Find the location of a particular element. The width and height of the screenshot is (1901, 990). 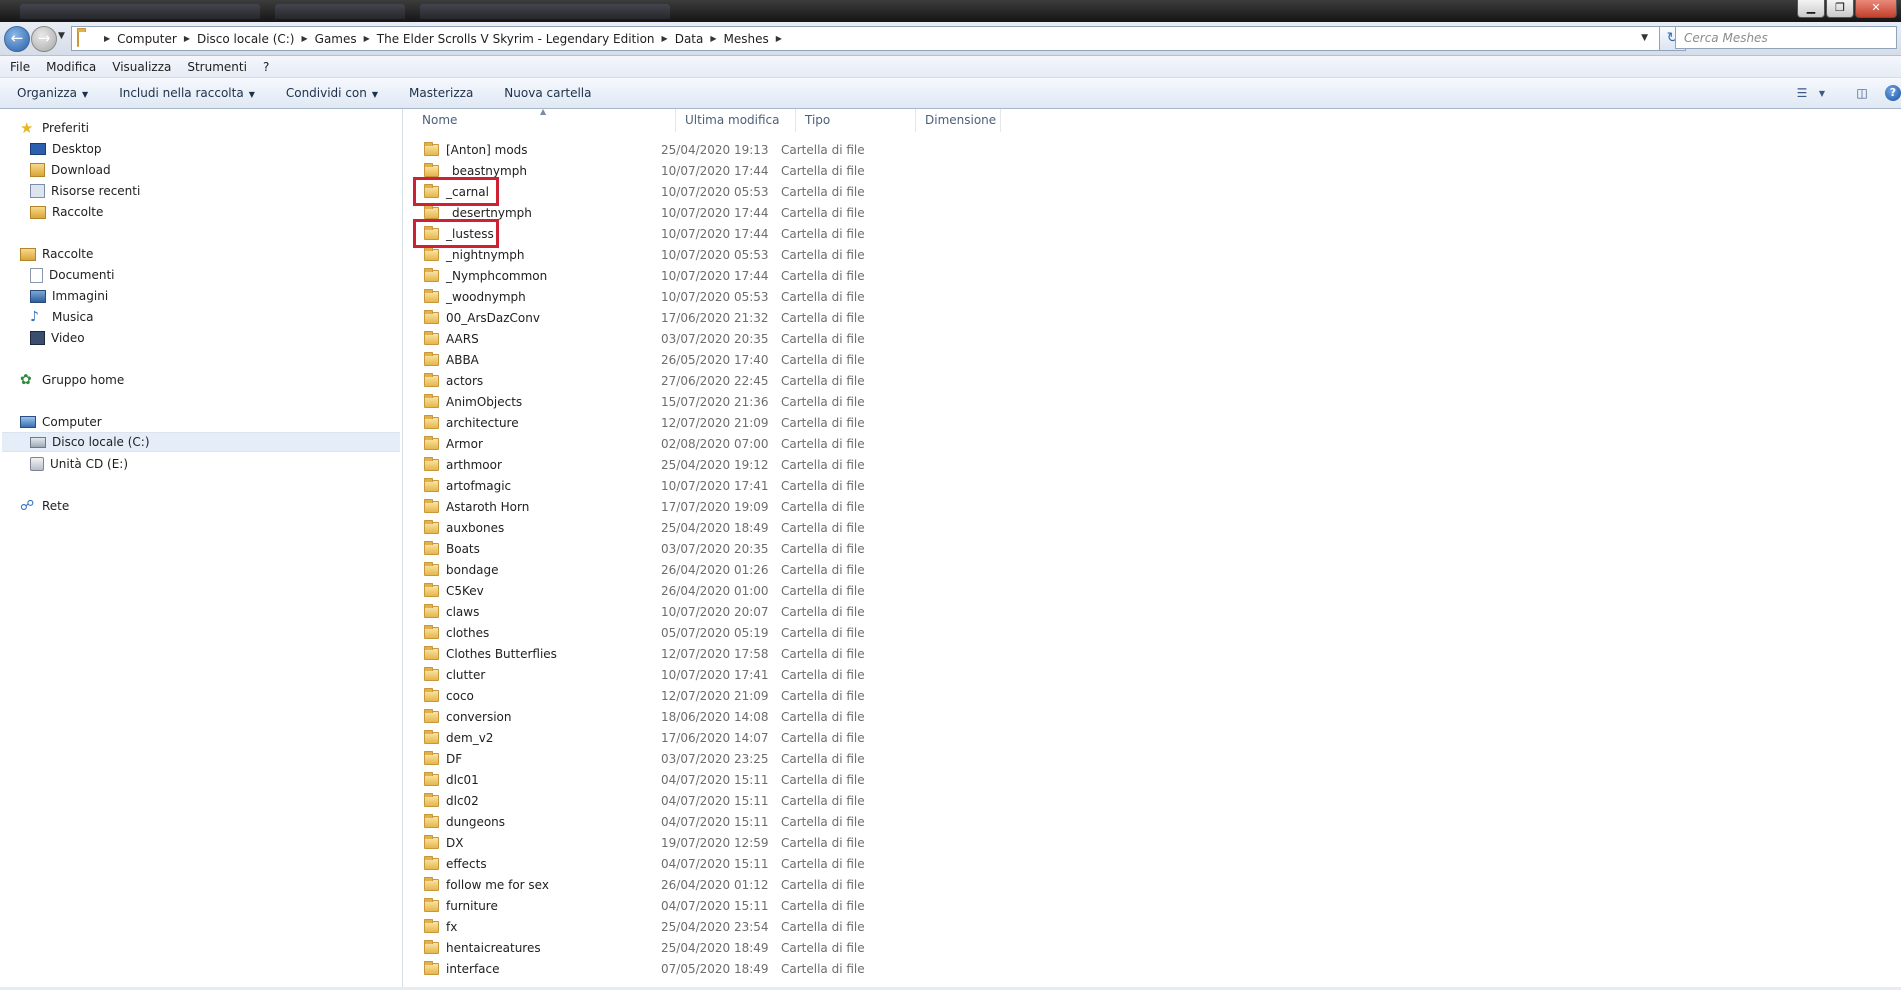

file-row: fx 25/04/2020 23:54 Cartella di file is located at coordinates (1152, 926).